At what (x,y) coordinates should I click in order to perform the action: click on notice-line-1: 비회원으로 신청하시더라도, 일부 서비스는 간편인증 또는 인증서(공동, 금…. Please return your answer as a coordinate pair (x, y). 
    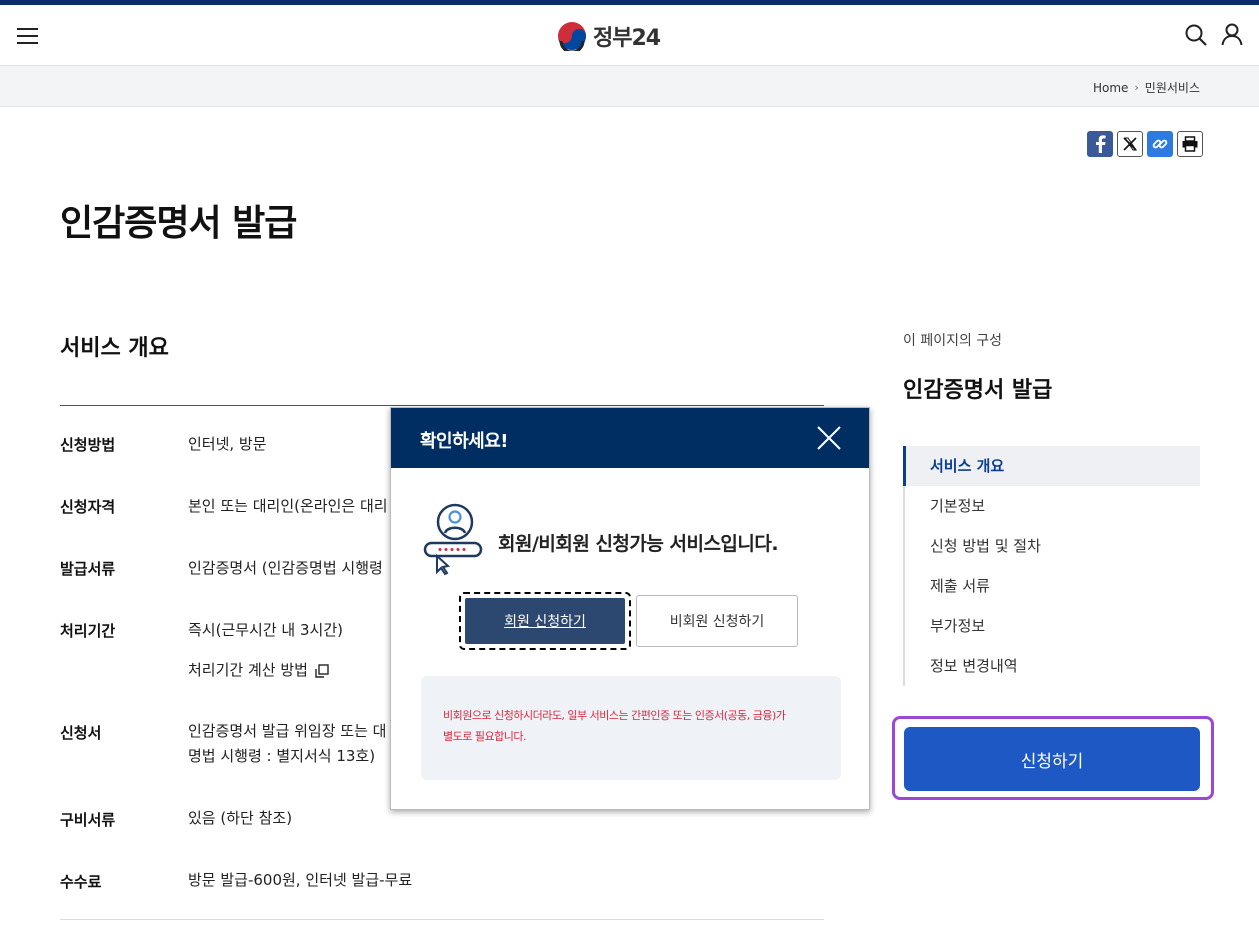
    Looking at the image, I should click on (614, 715).